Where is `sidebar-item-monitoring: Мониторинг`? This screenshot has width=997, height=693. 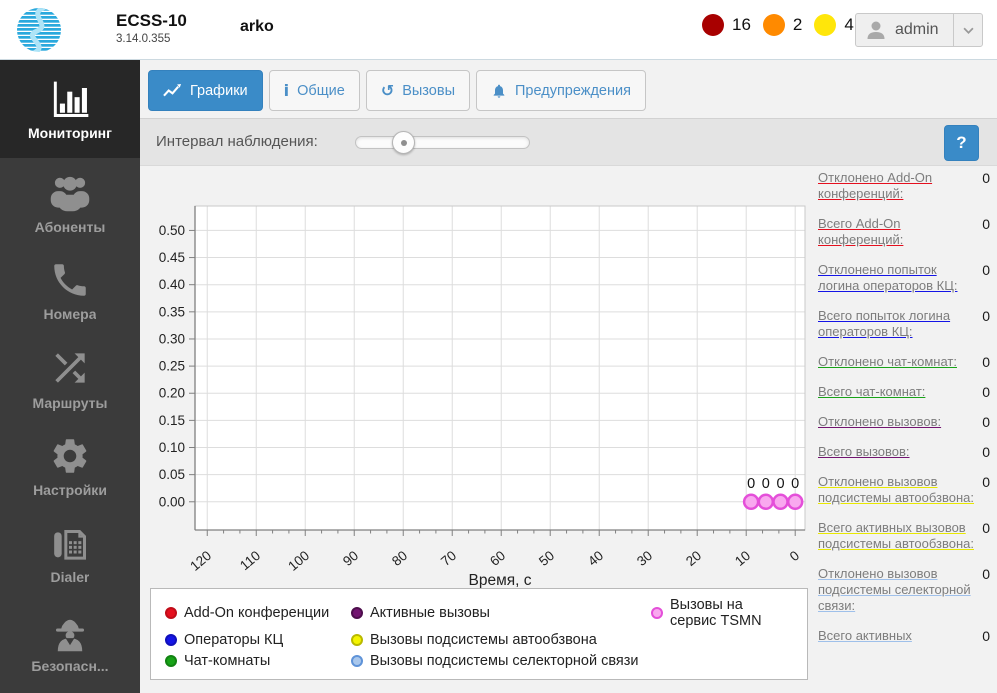 sidebar-item-monitoring: Мониторинг is located at coordinates (70, 109).